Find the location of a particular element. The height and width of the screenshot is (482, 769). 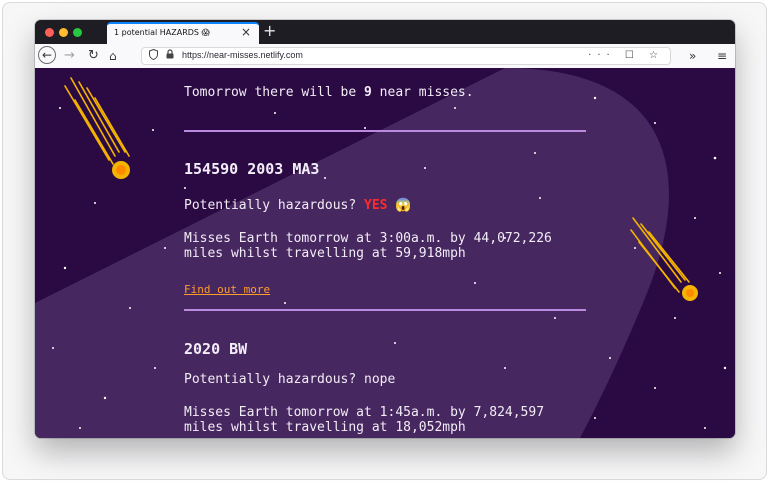

hazard-status: Potentially hazardous? nope is located at coordinates (289, 379).